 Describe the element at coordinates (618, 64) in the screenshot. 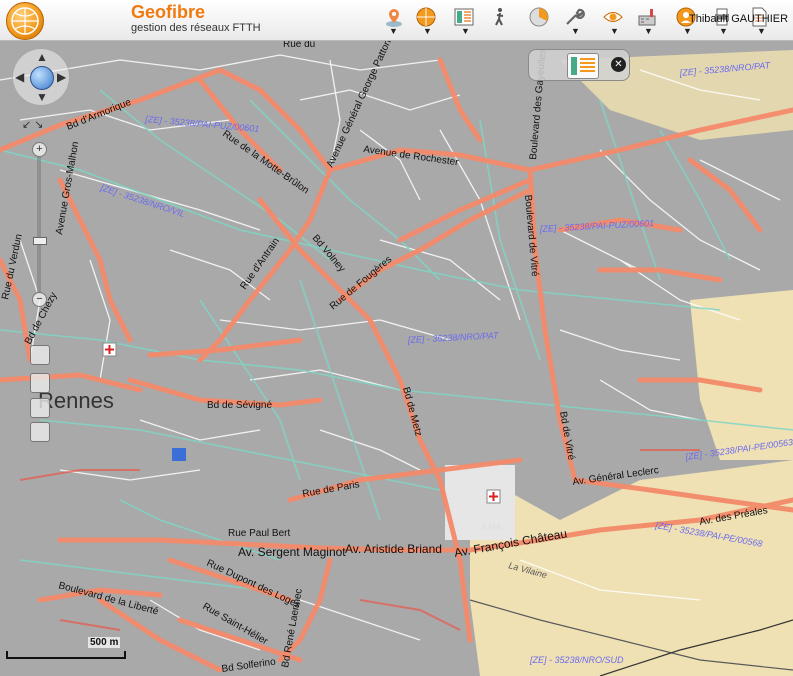

I see `close-icon: ✕` at that location.